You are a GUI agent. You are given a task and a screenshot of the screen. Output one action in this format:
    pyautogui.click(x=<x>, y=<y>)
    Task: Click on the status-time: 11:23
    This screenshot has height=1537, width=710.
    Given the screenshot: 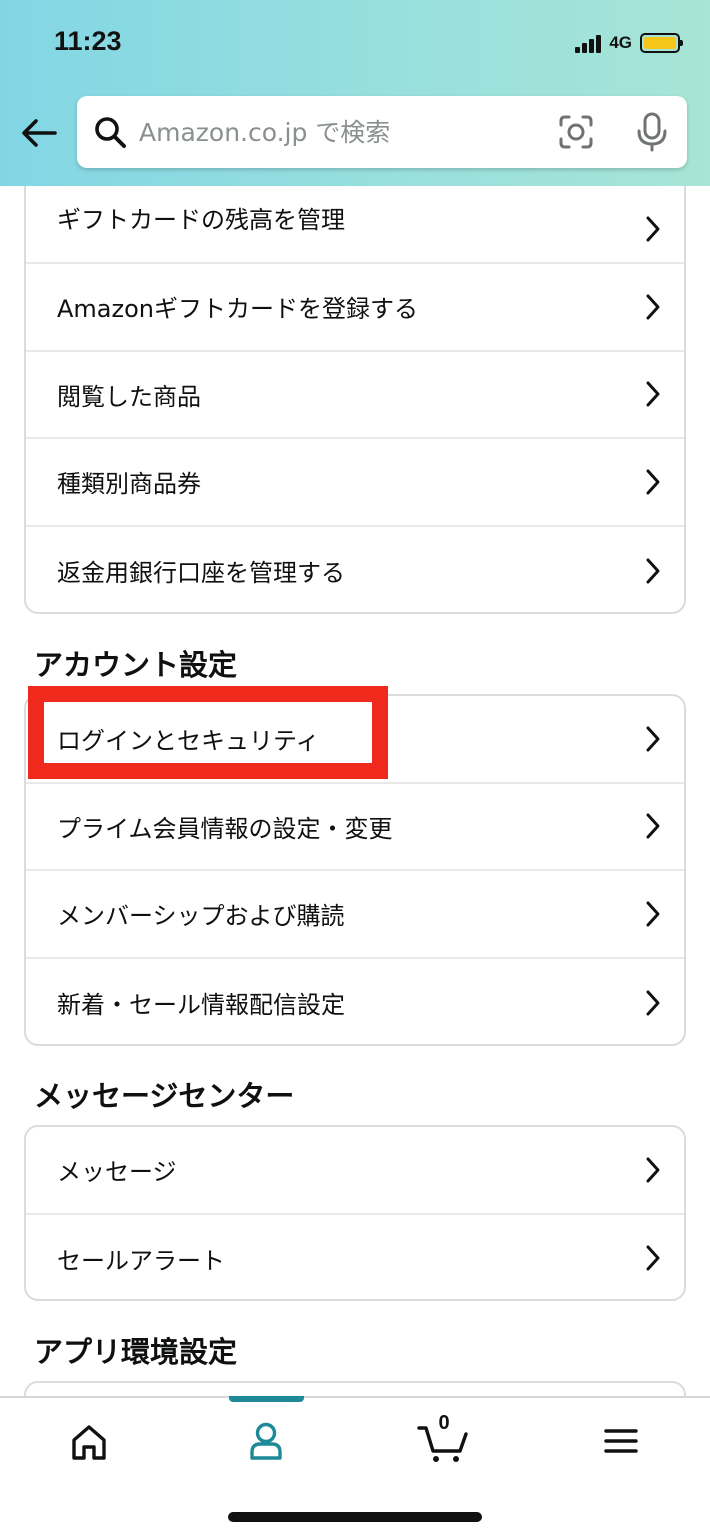 What is the action you would take?
    pyautogui.click(x=88, y=41)
    